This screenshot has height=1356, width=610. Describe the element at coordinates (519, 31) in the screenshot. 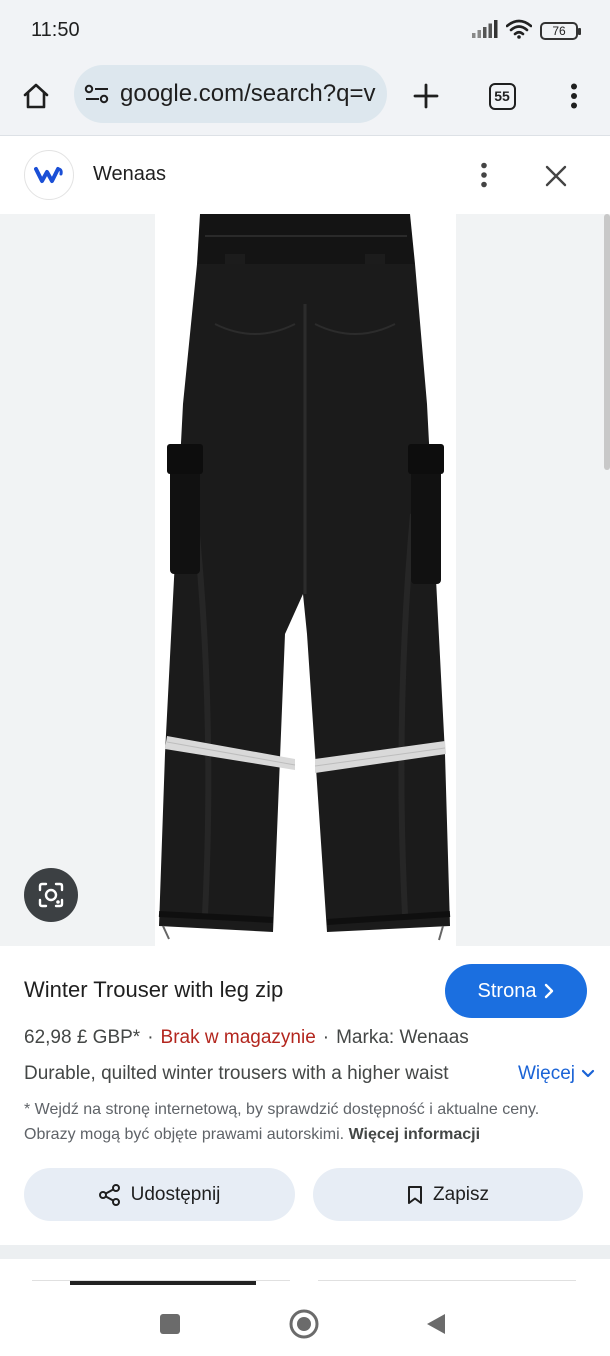

I see `wifi-icon` at that location.